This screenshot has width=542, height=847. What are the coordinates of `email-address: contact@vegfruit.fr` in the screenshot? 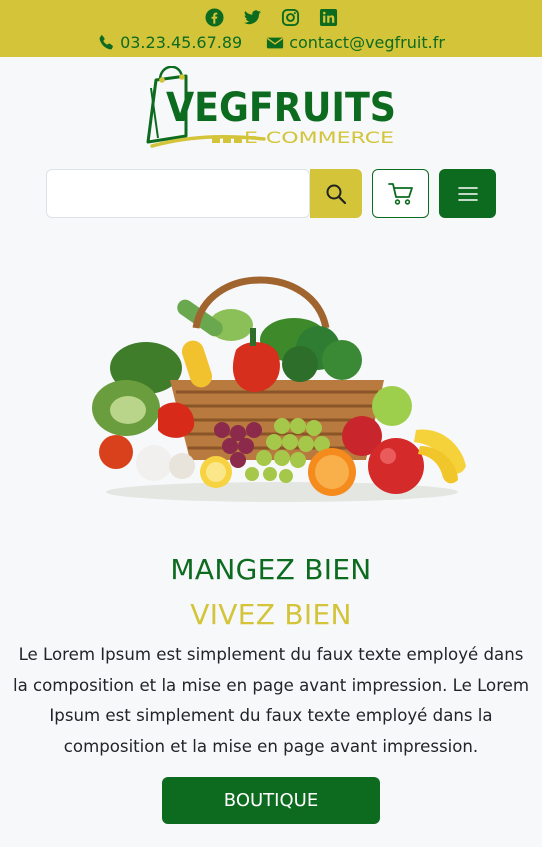 It's located at (367, 42).